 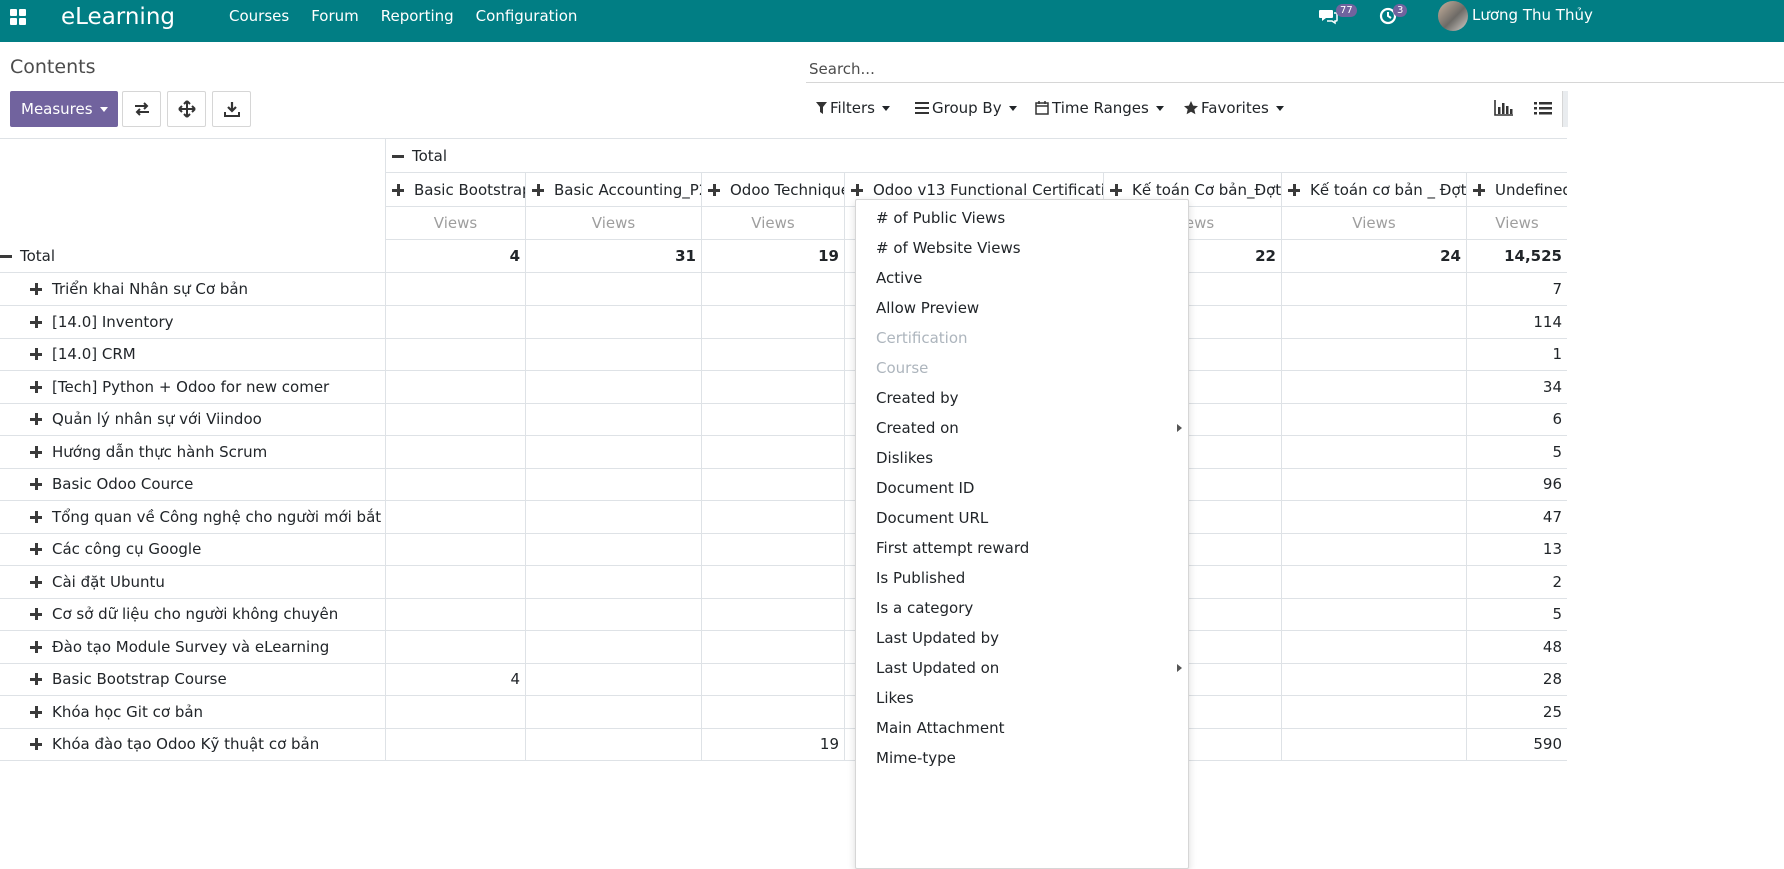 I want to click on messages-icon, so click(x=1328, y=16).